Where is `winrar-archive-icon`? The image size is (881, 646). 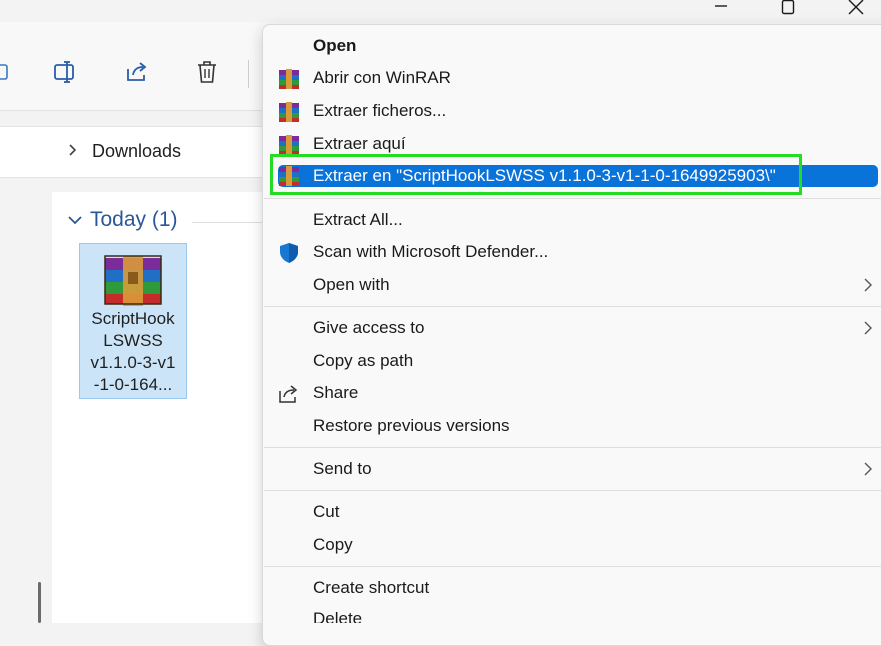 winrar-archive-icon is located at coordinates (133, 280).